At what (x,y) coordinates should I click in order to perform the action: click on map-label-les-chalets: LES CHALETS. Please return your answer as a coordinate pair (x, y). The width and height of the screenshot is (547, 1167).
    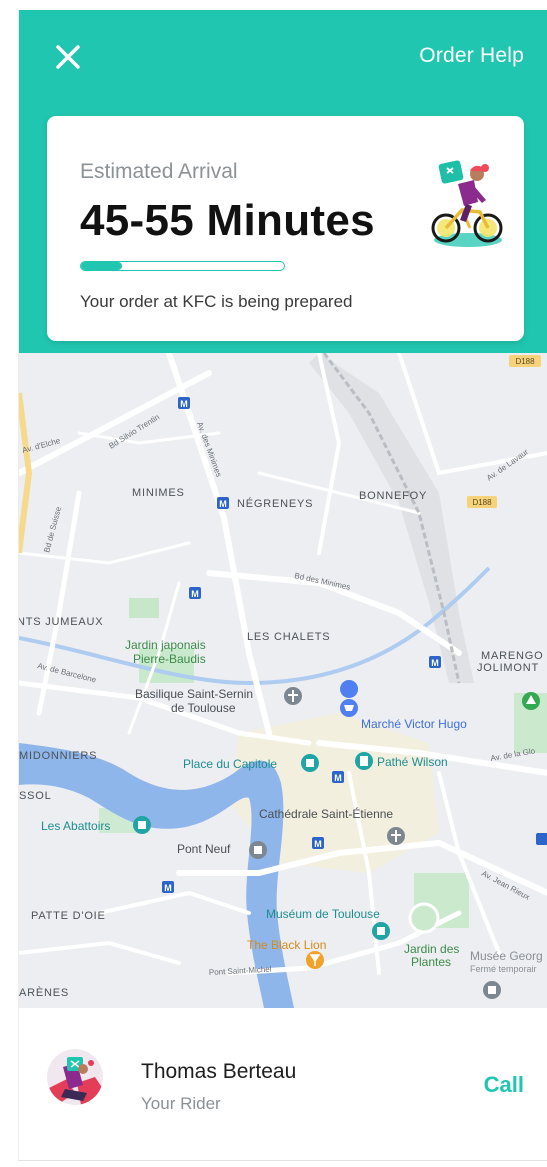
    Looking at the image, I should click on (288, 637).